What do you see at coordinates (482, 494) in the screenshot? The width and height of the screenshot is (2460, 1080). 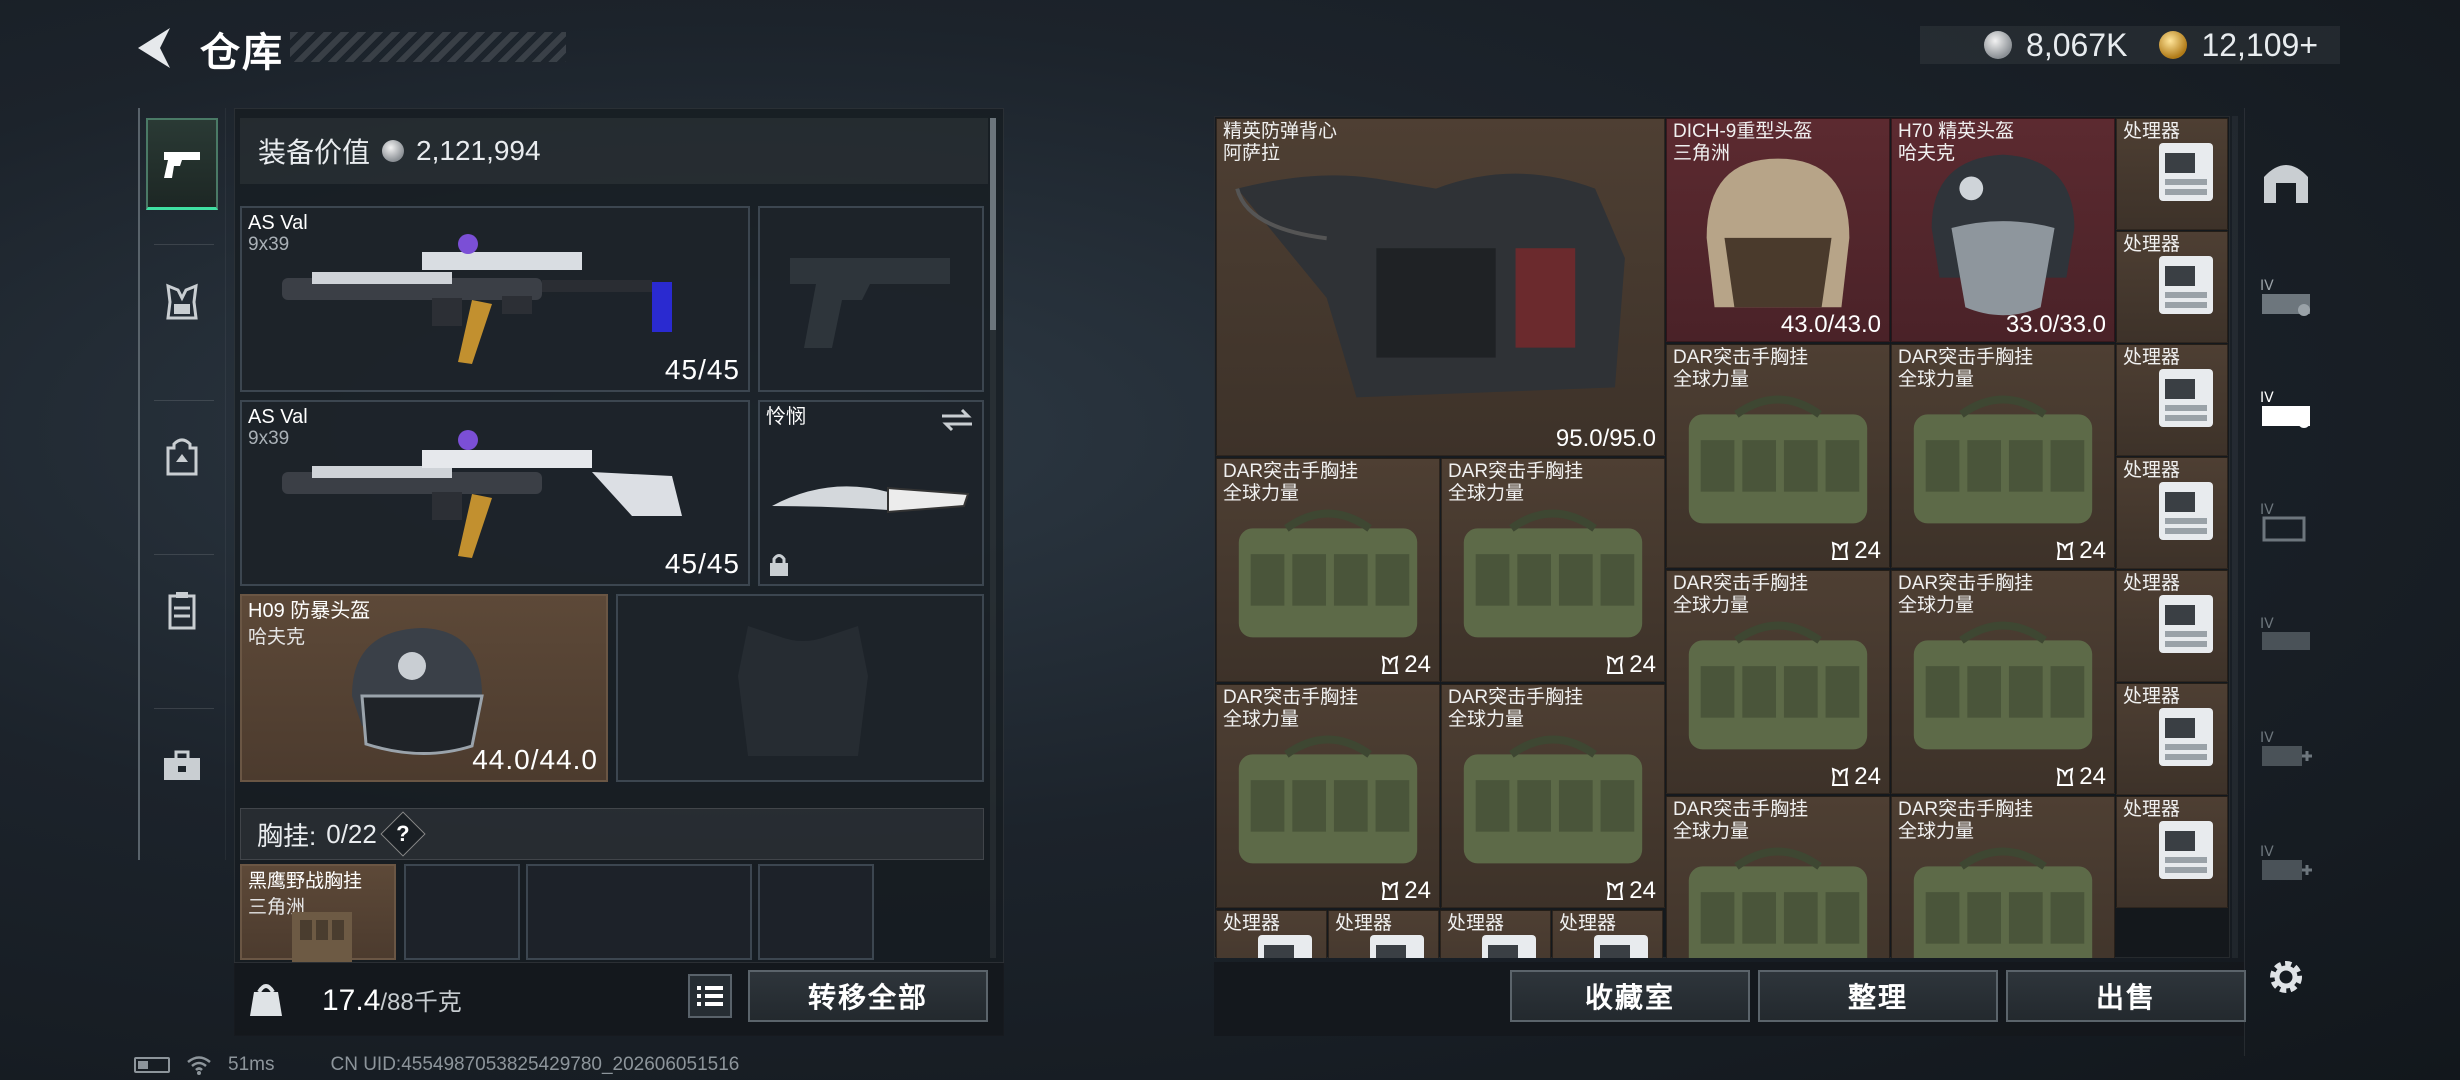 I see `rifle-image` at bounding box center [482, 494].